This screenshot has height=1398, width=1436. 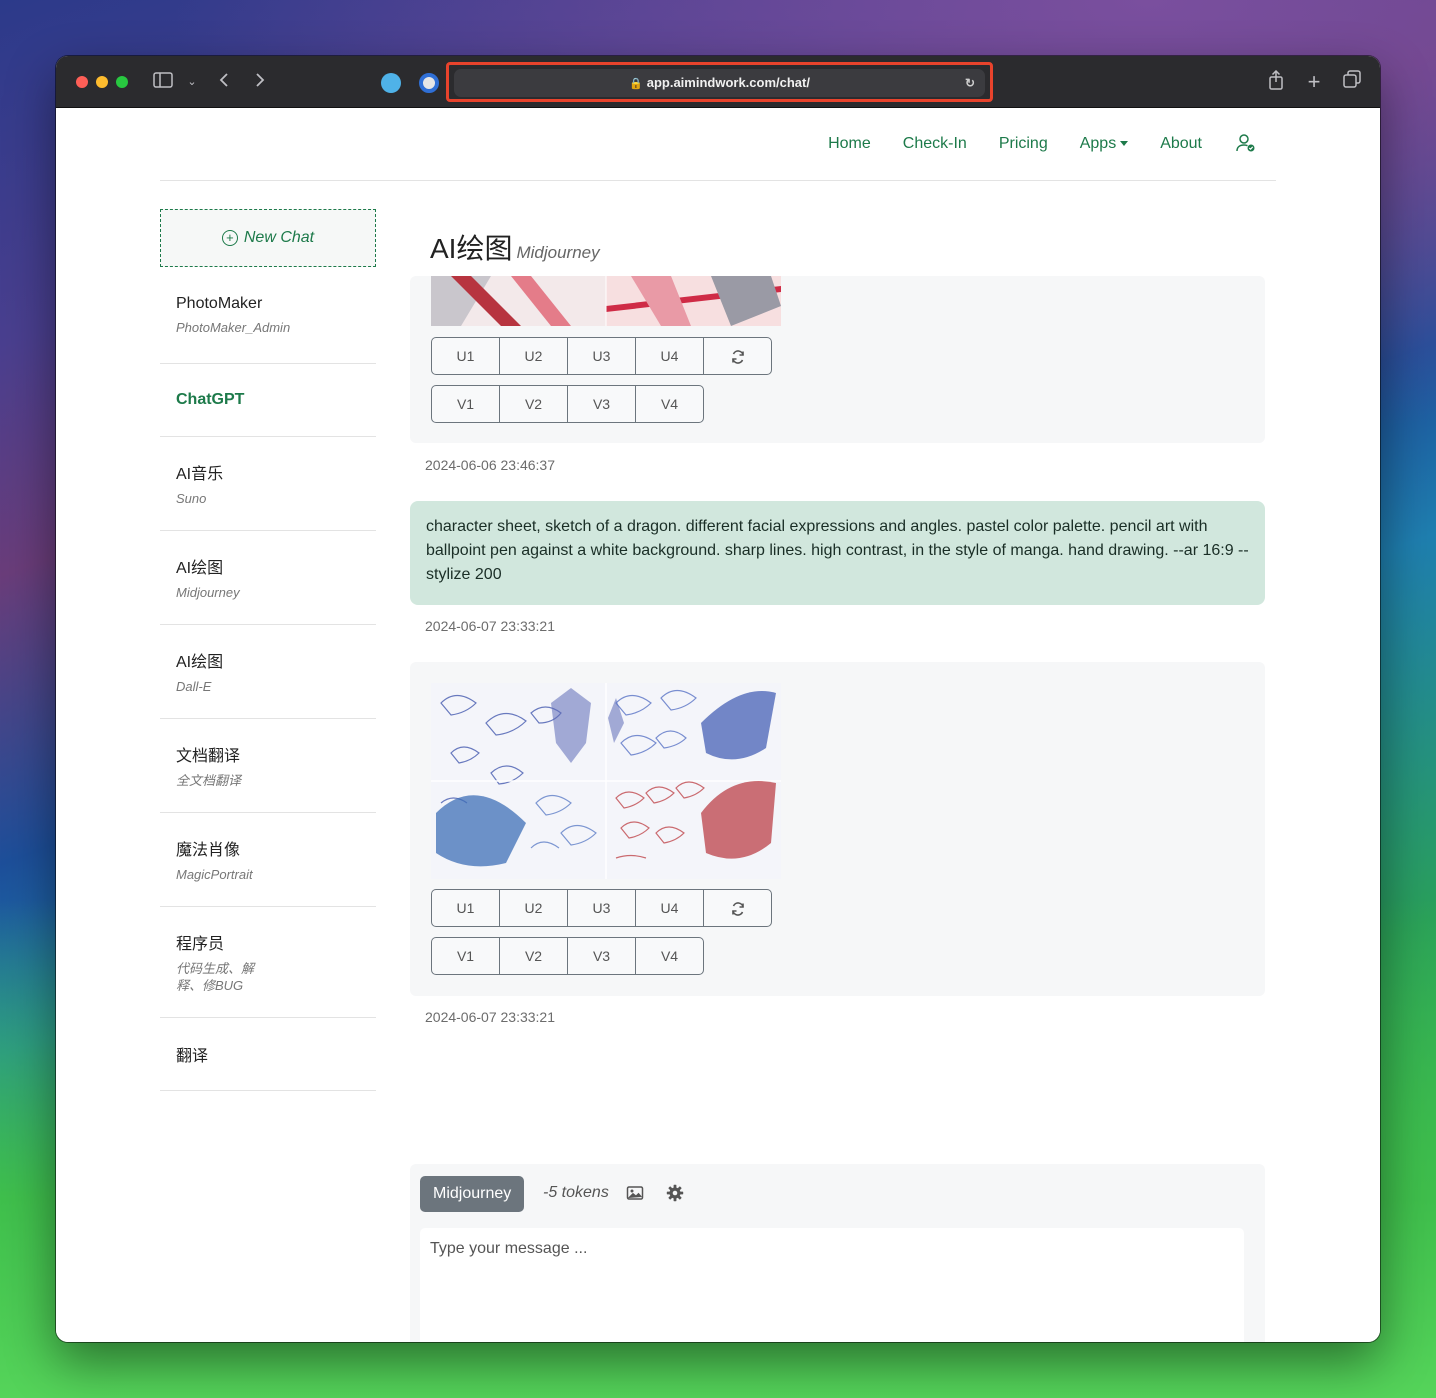 What do you see at coordinates (268, 400) in the screenshot?
I see `sidebar-item-chatgpt: ChatGPT` at bounding box center [268, 400].